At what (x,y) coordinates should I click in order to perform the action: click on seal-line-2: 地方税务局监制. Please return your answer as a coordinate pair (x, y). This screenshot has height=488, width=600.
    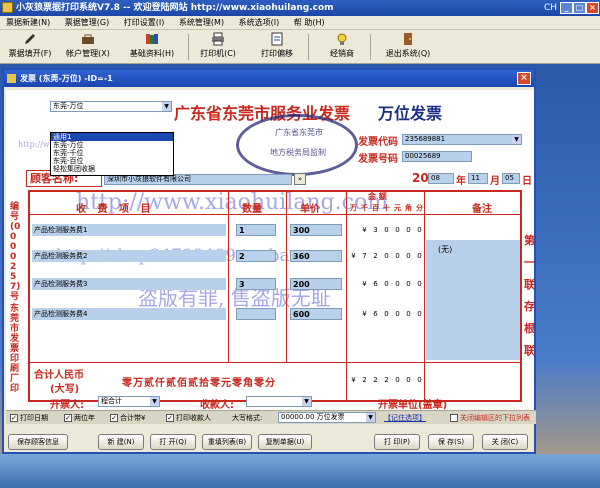
    Looking at the image, I should click on (298, 152).